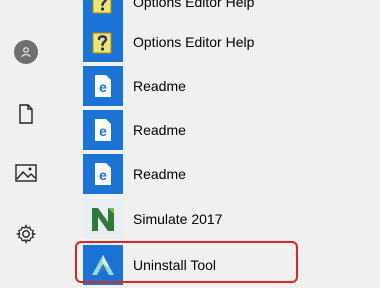 The height and width of the screenshot is (288, 380). I want to click on settings-button, so click(26, 234).